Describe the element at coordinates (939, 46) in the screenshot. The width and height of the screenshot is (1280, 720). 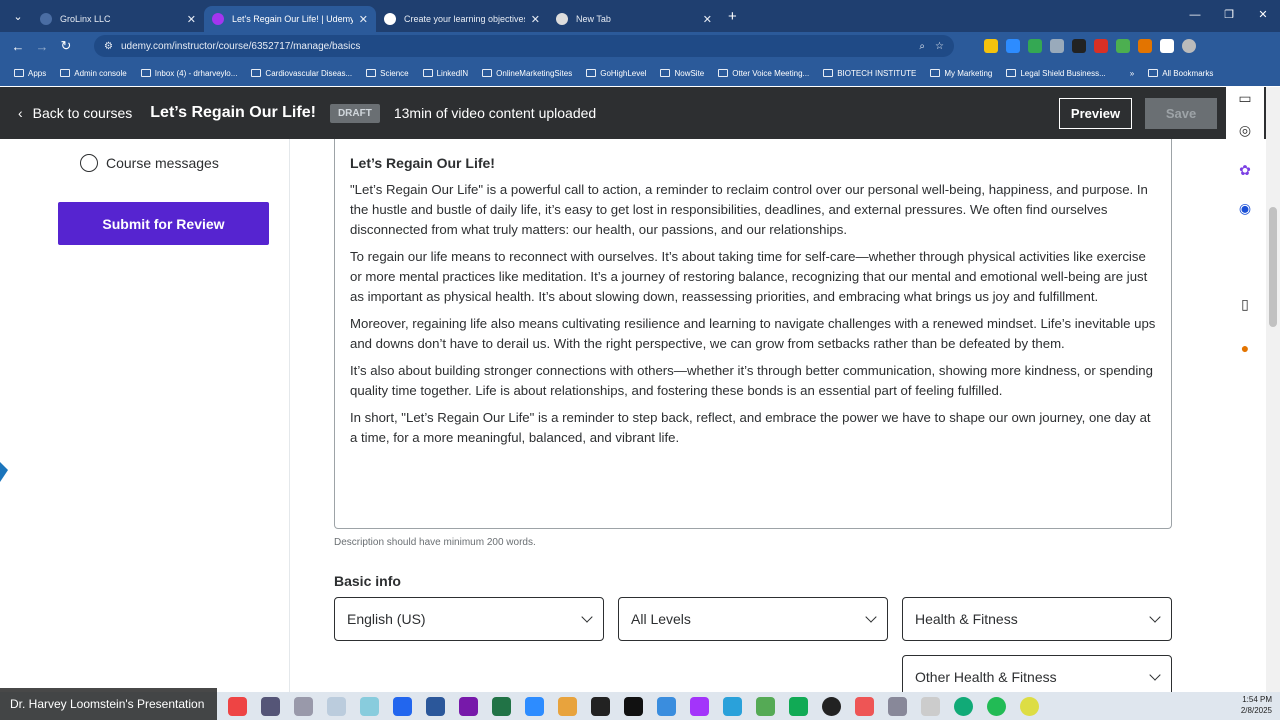
I see `bookmark-star-icon: ☆` at that location.